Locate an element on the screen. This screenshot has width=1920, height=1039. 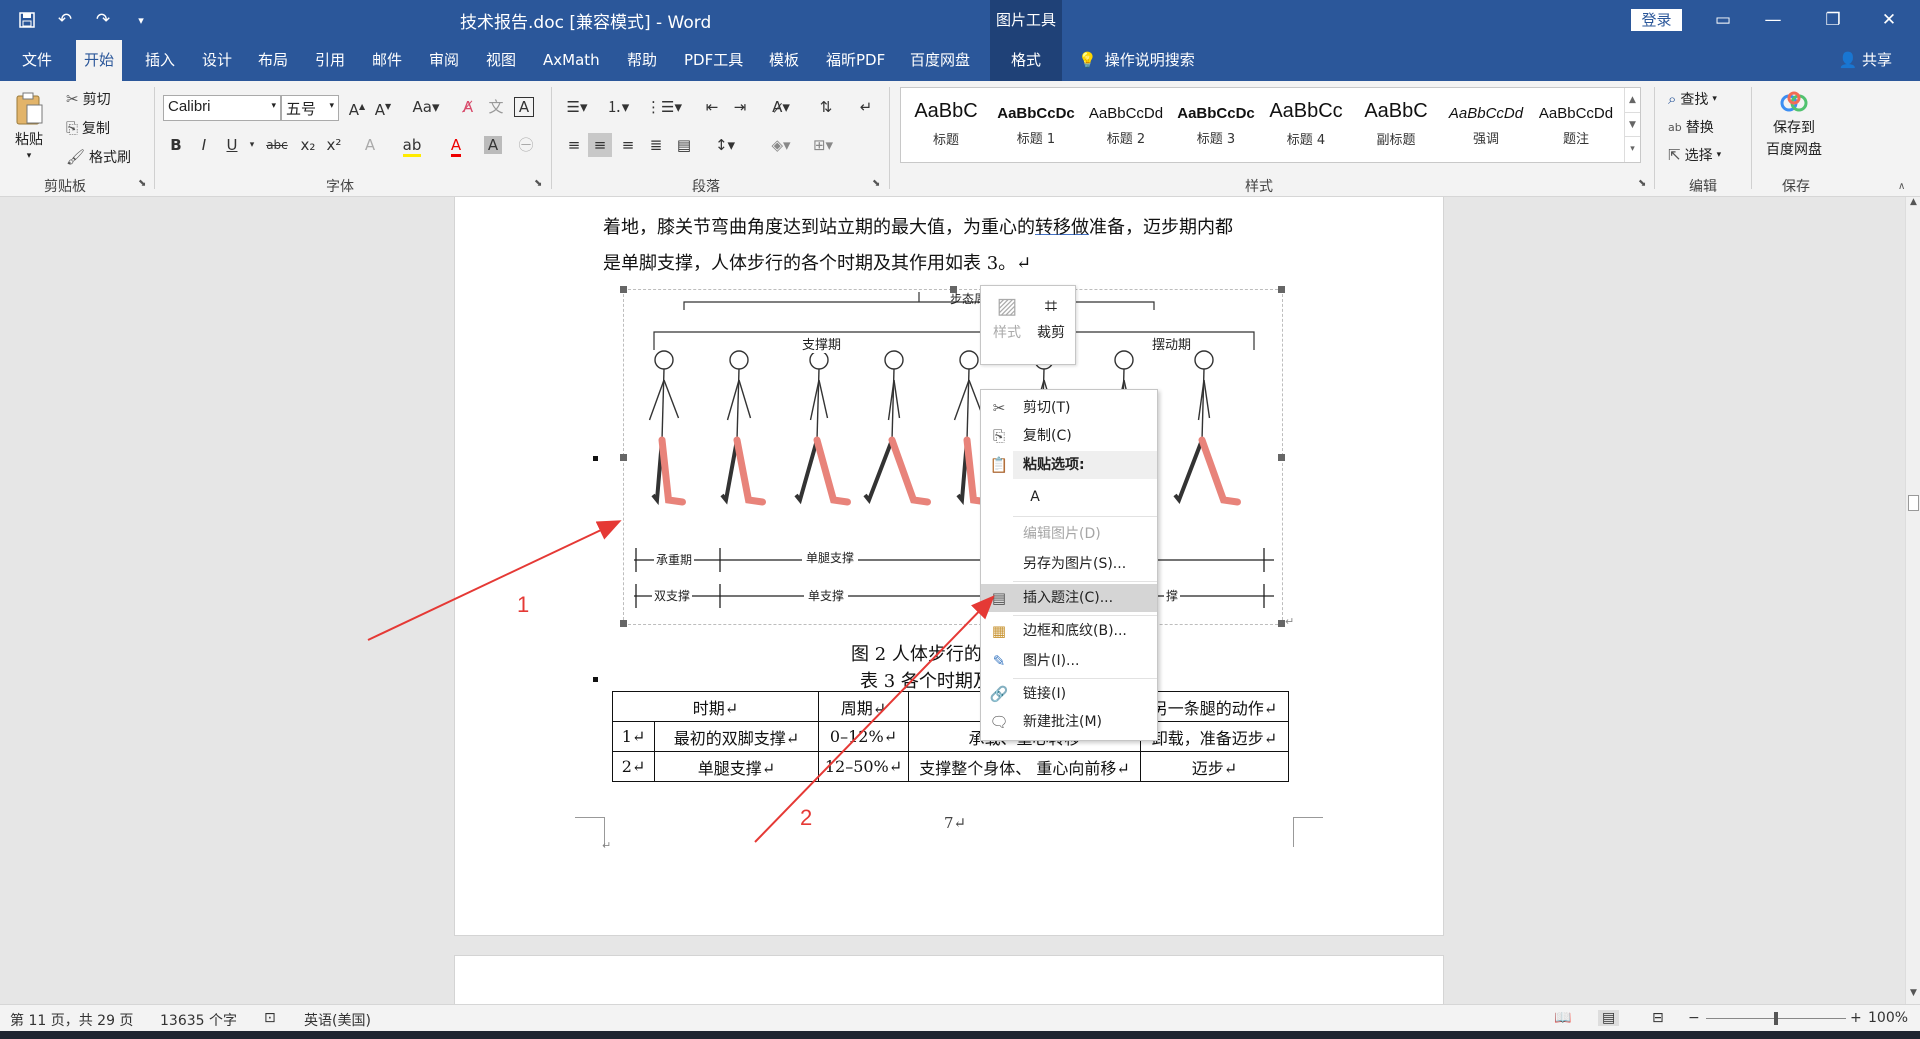
zoom-out-icon: − is located at coordinates (1694, 1018).